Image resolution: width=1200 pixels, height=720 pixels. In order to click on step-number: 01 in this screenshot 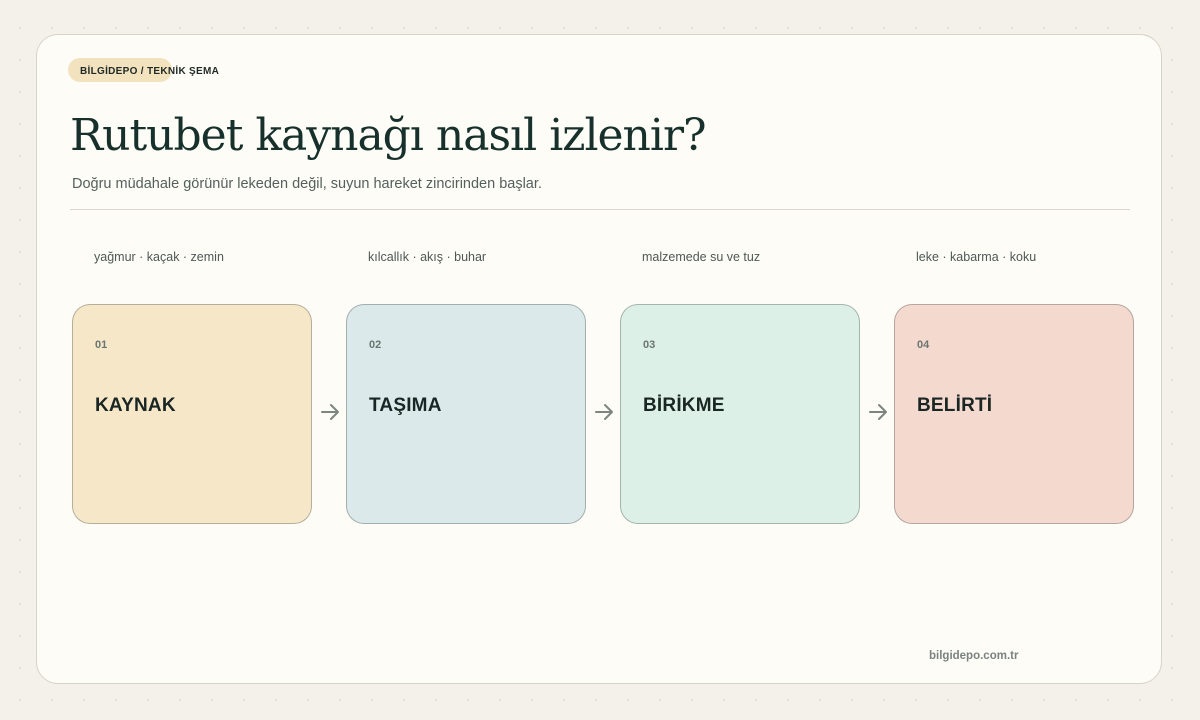, I will do `click(101, 345)`.